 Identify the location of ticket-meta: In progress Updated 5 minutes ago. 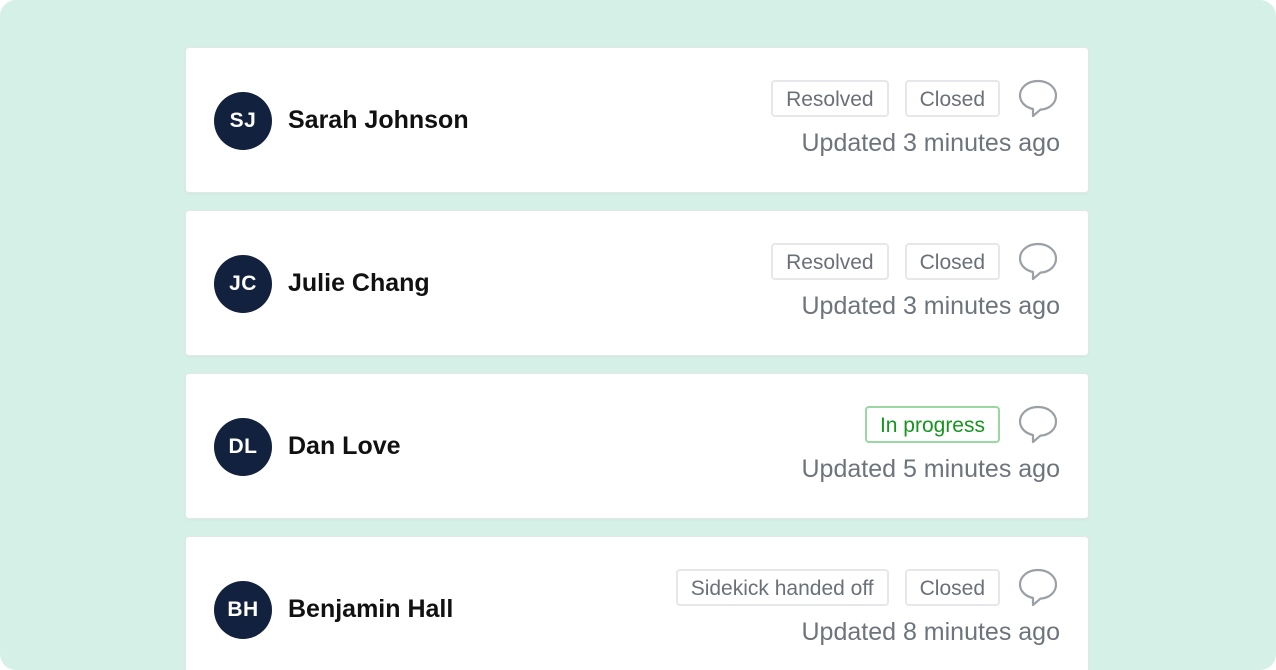
(930, 444).